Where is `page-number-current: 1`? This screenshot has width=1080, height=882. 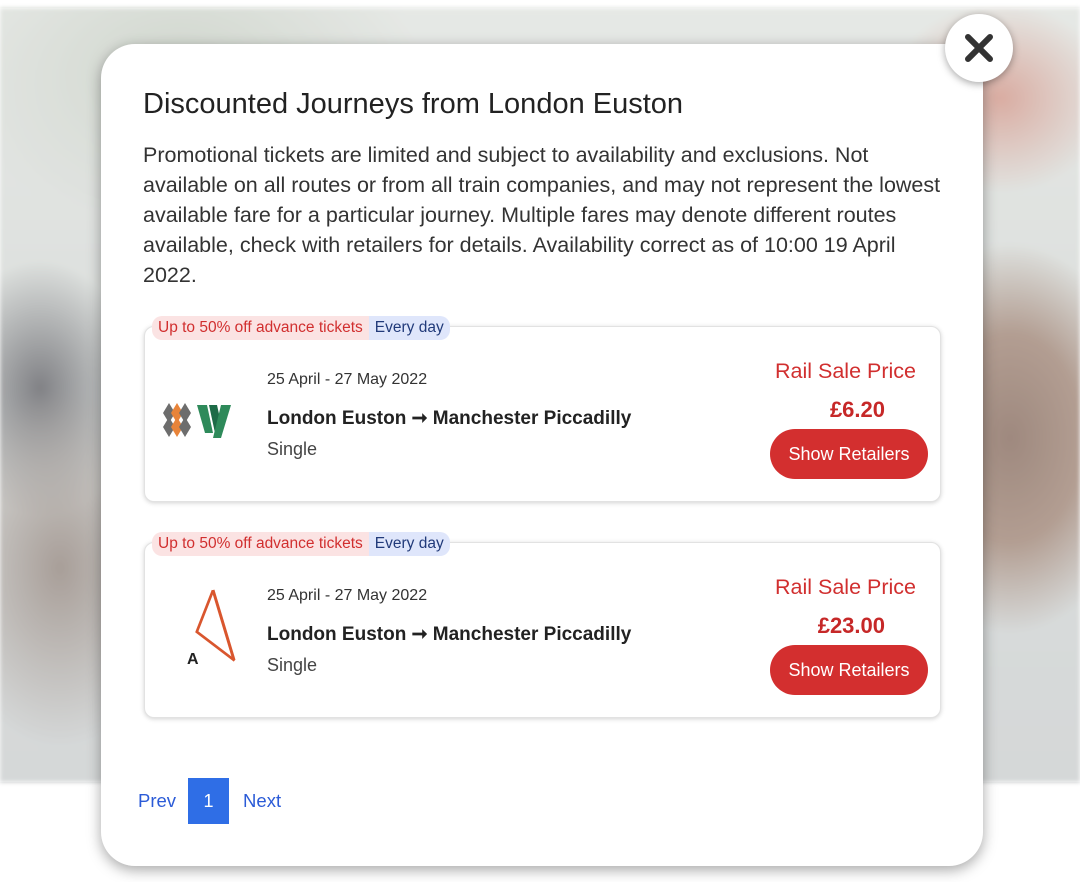
page-number-current: 1 is located at coordinates (209, 801).